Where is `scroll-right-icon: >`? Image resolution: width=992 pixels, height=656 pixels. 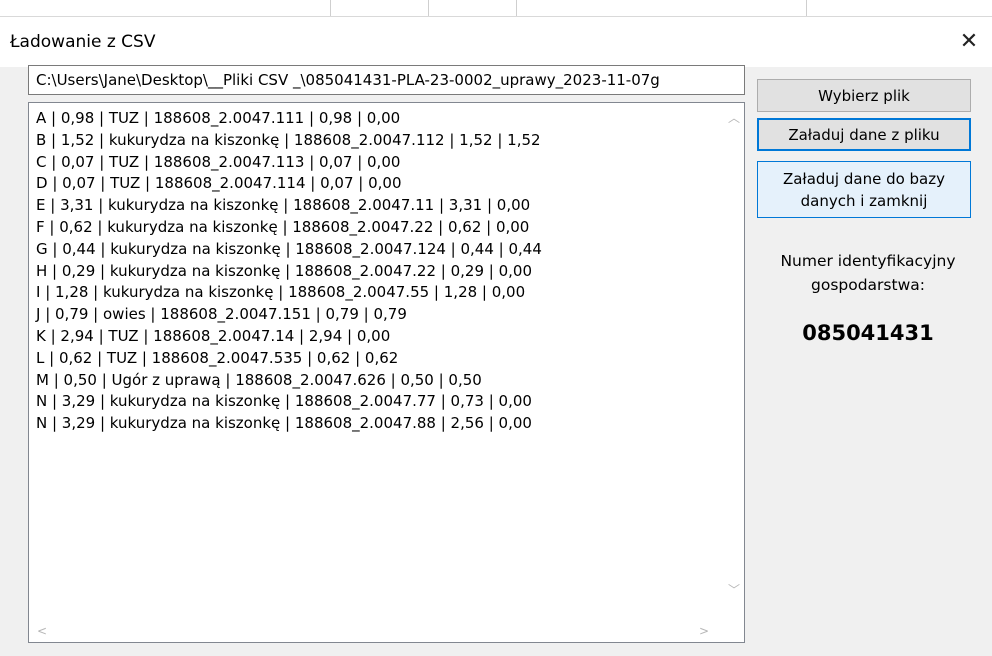
scroll-right-icon: > is located at coordinates (704, 631).